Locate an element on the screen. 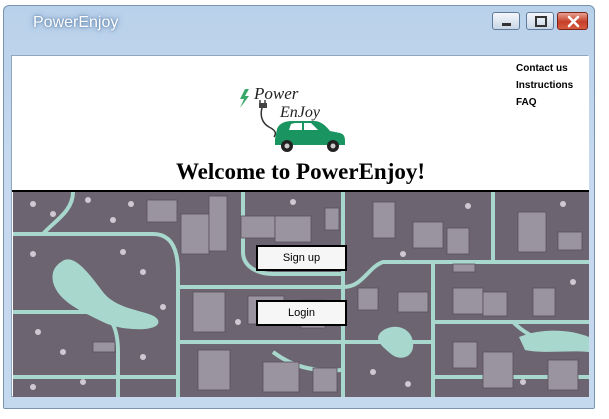 This screenshot has height=419, width=609. instructions-link: Instructions is located at coordinates (544, 85).